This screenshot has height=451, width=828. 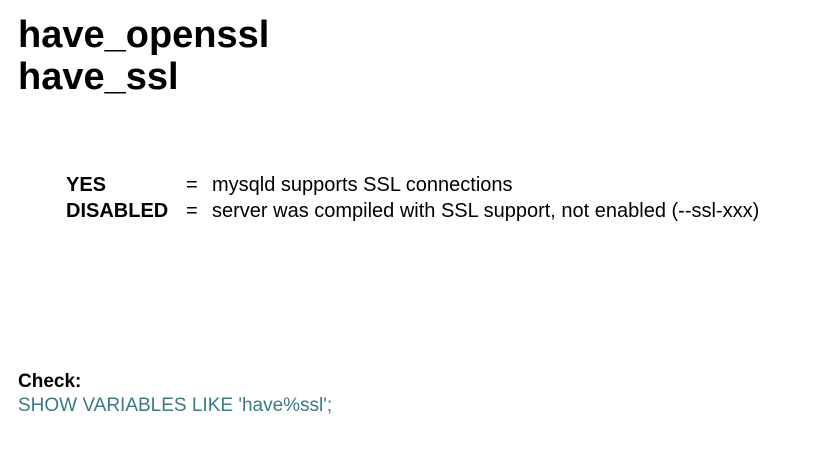 What do you see at coordinates (144, 35) in the screenshot?
I see `title-line-have-openssl: have_openssl` at bounding box center [144, 35].